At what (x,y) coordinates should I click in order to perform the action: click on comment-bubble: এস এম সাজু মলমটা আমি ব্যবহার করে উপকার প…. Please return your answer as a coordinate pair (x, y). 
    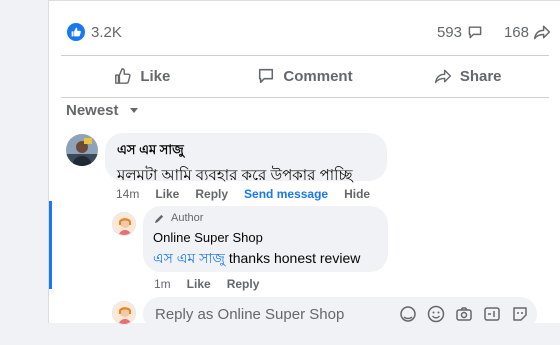
    Looking at the image, I should click on (246, 158).